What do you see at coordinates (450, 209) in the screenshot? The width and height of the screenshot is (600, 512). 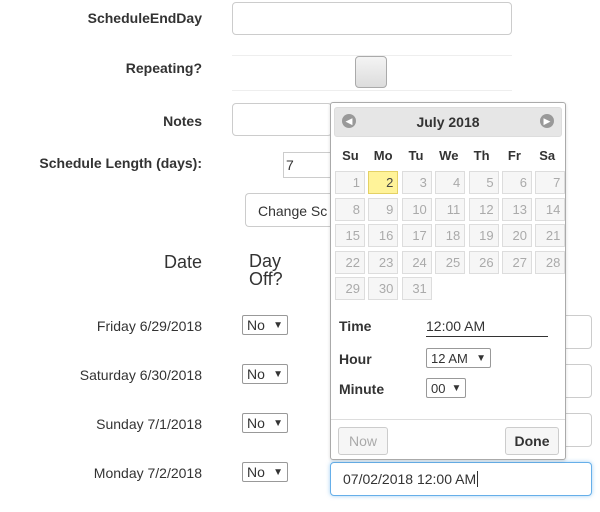 I see `calendar-day: 11` at bounding box center [450, 209].